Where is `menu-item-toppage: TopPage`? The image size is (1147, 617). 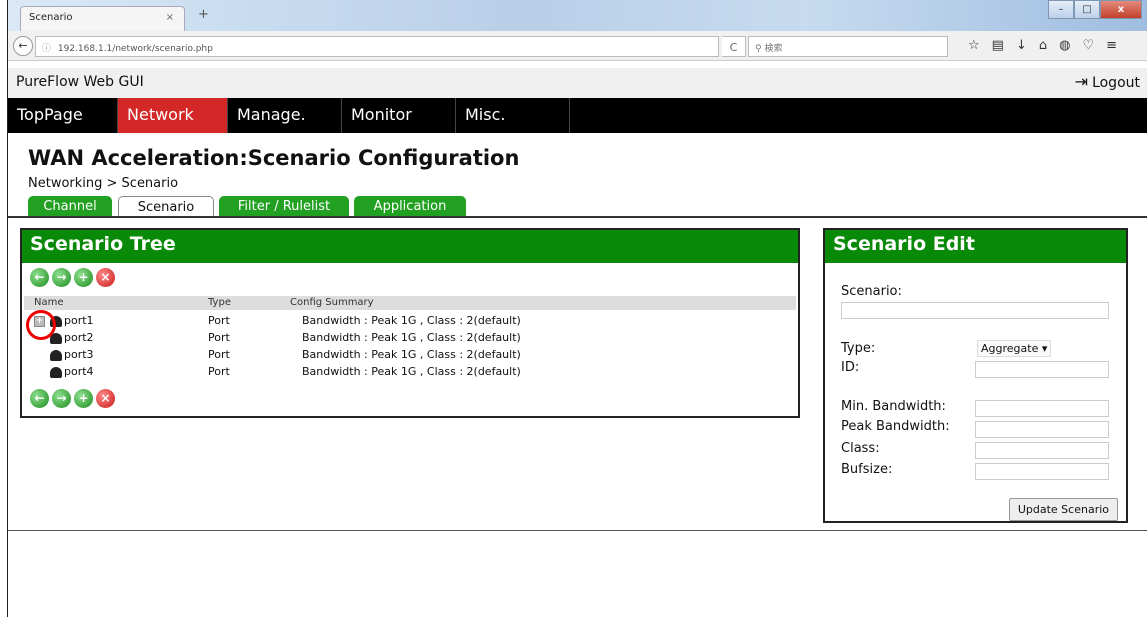 menu-item-toppage: TopPage is located at coordinates (63, 115).